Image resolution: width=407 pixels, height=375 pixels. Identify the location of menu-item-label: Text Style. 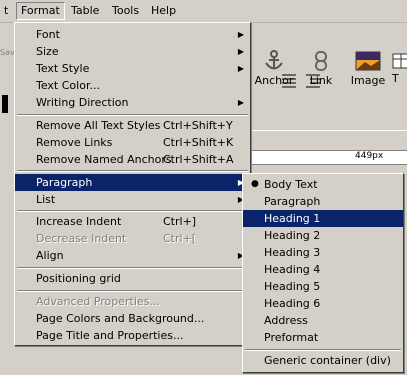
(63, 68).